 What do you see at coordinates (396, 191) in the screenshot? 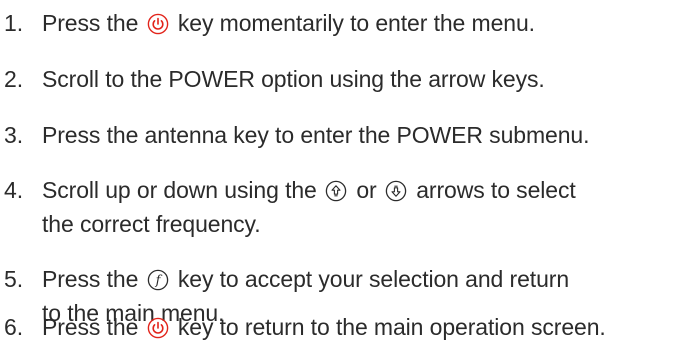
I see `arrow-down-icon` at bounding box center [396, 191].